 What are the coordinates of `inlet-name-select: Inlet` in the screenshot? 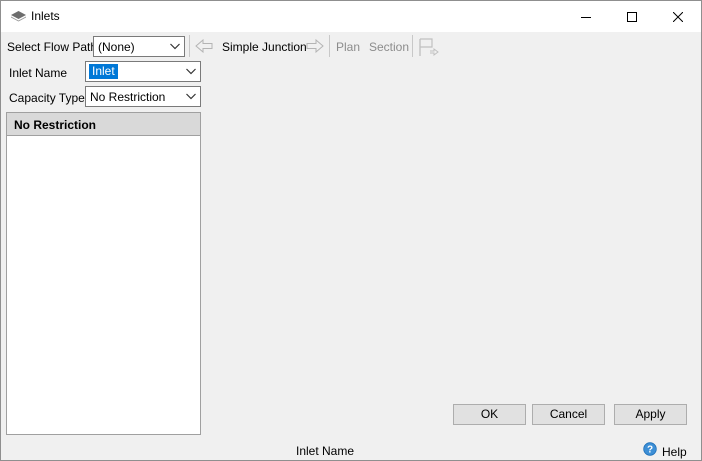 It's located at (143, 71).